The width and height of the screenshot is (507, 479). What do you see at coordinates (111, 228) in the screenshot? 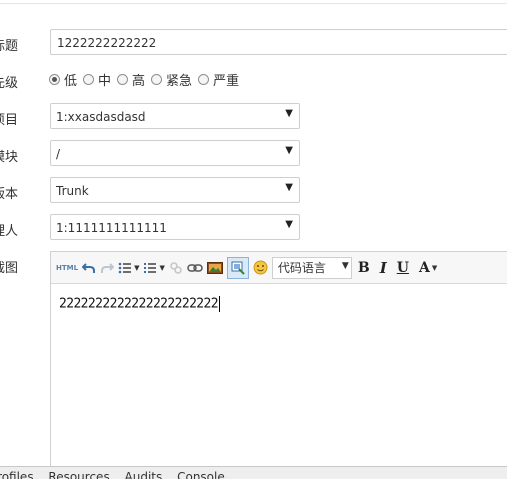
I see `assignee-select-value: 1:1111111111111` at bounding box center [111, 228].